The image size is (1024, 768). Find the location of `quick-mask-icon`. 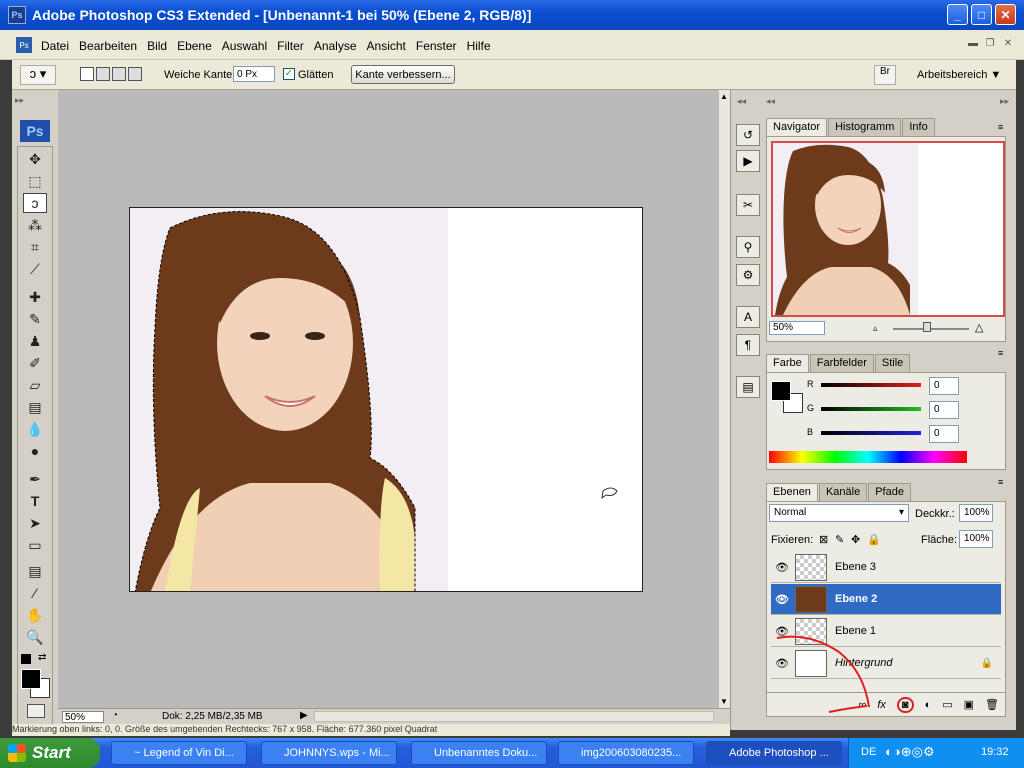

quick-mask-icon is located at coordinates (36, 711).